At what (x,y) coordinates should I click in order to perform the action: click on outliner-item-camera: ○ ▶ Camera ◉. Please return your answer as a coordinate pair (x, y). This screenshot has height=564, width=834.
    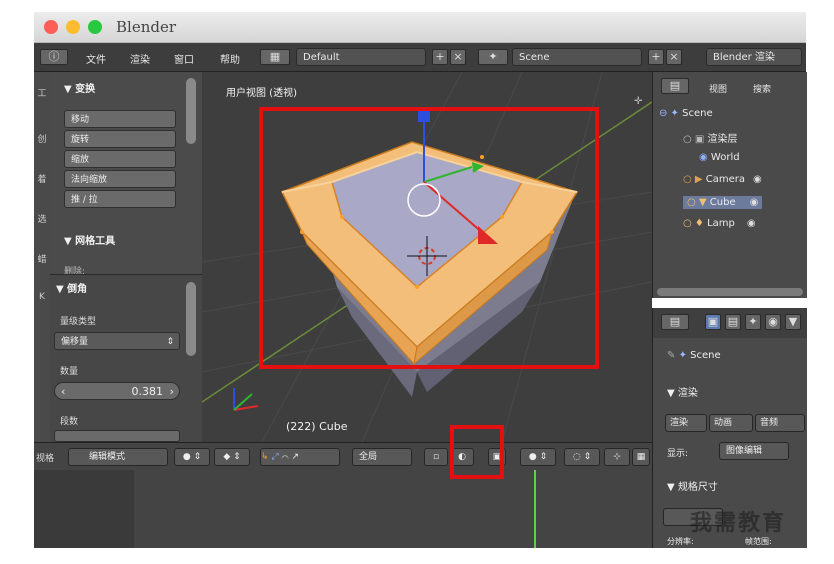
    Looking at the image, I should click on (722, 179).